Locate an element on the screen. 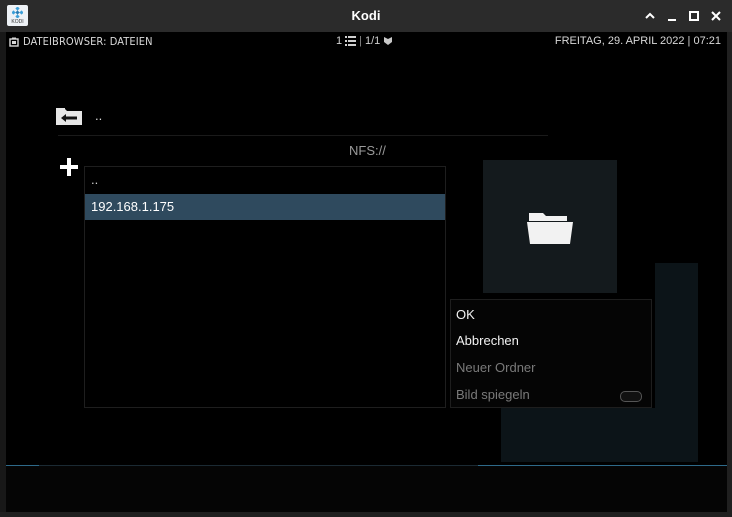 Image resolution: width=732 pixels, height=517 pixels. list-item: .. is located at coordinates (265, 180).